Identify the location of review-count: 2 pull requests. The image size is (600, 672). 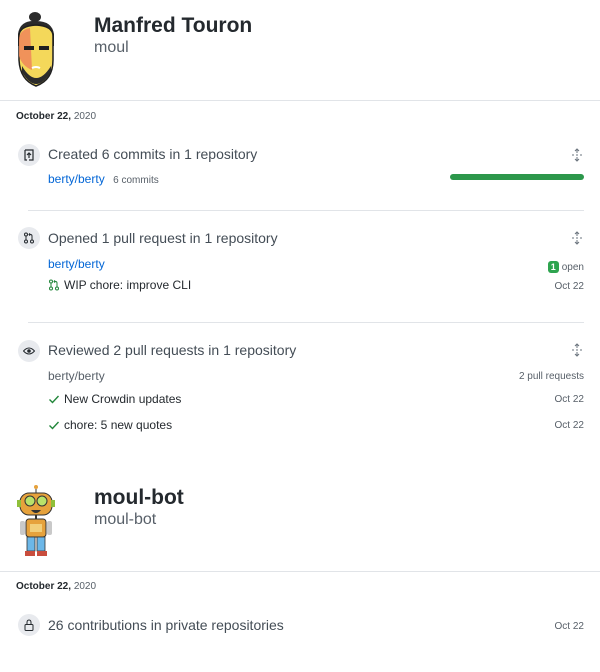
(551, 376).